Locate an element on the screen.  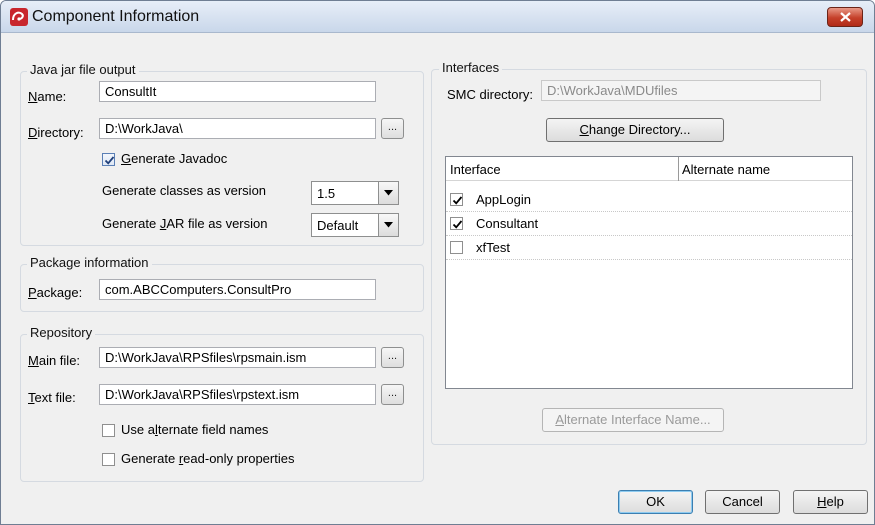
directory-label: Directory: is located at coordinates (56, 132).